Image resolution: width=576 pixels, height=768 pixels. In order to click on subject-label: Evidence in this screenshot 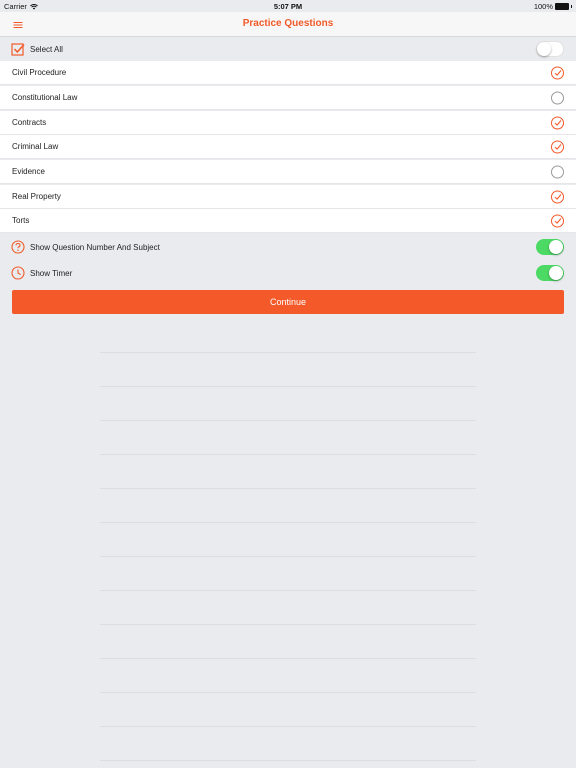, I will do `click(28, 171)`.